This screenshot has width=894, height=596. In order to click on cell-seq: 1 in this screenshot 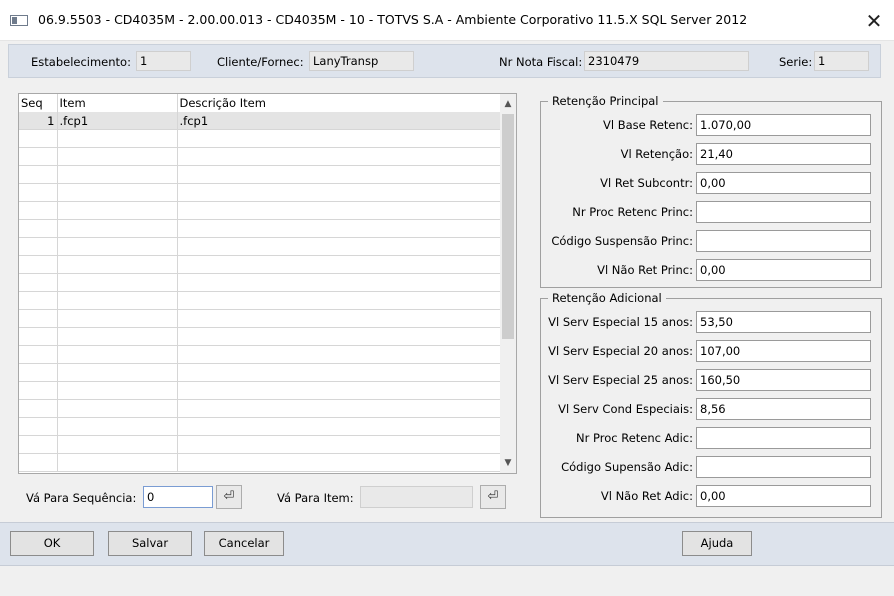, I will do `click(38, 121)`.